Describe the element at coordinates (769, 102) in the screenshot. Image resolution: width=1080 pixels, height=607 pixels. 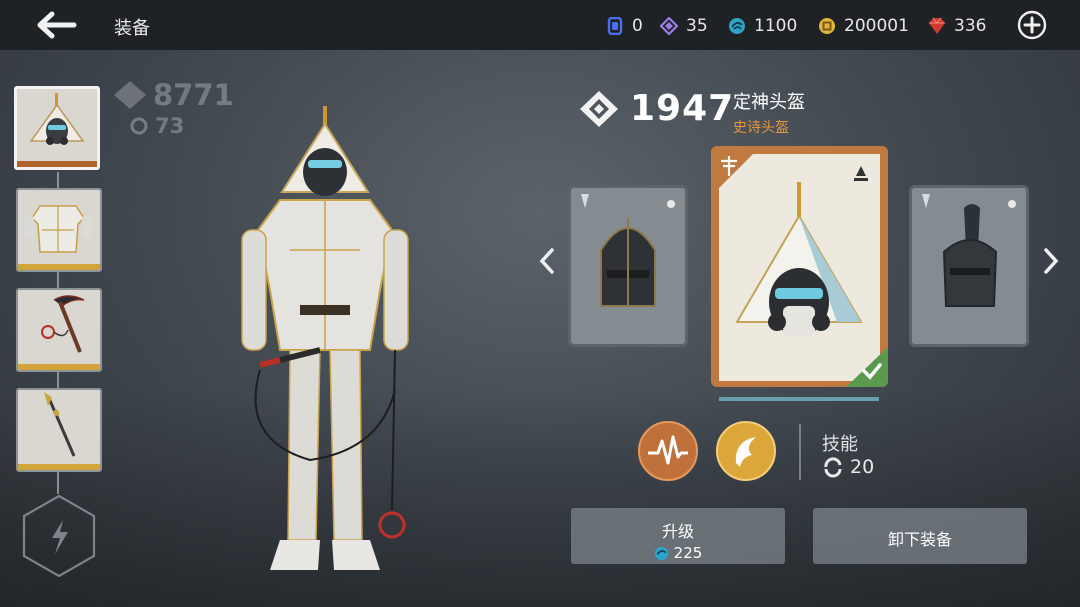
I see `item-name: 定神头盔` at that location.